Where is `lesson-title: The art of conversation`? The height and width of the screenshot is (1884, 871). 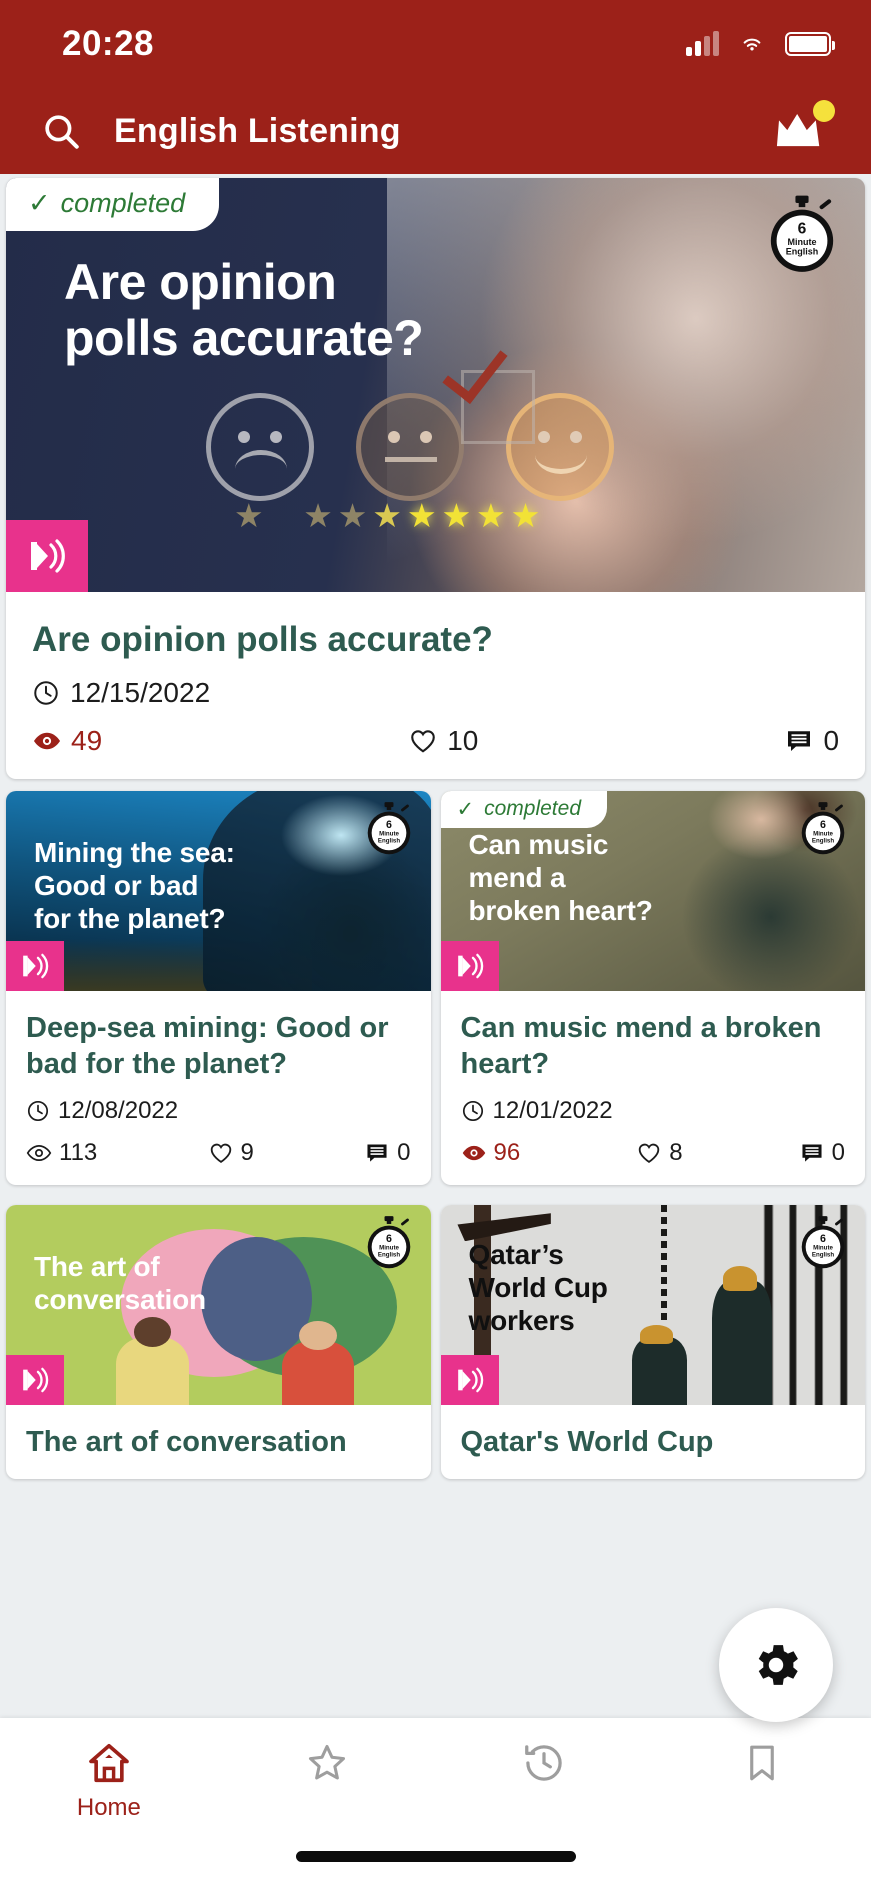
lesson-title: The art of conversation is located at coordinates (218, 1443).